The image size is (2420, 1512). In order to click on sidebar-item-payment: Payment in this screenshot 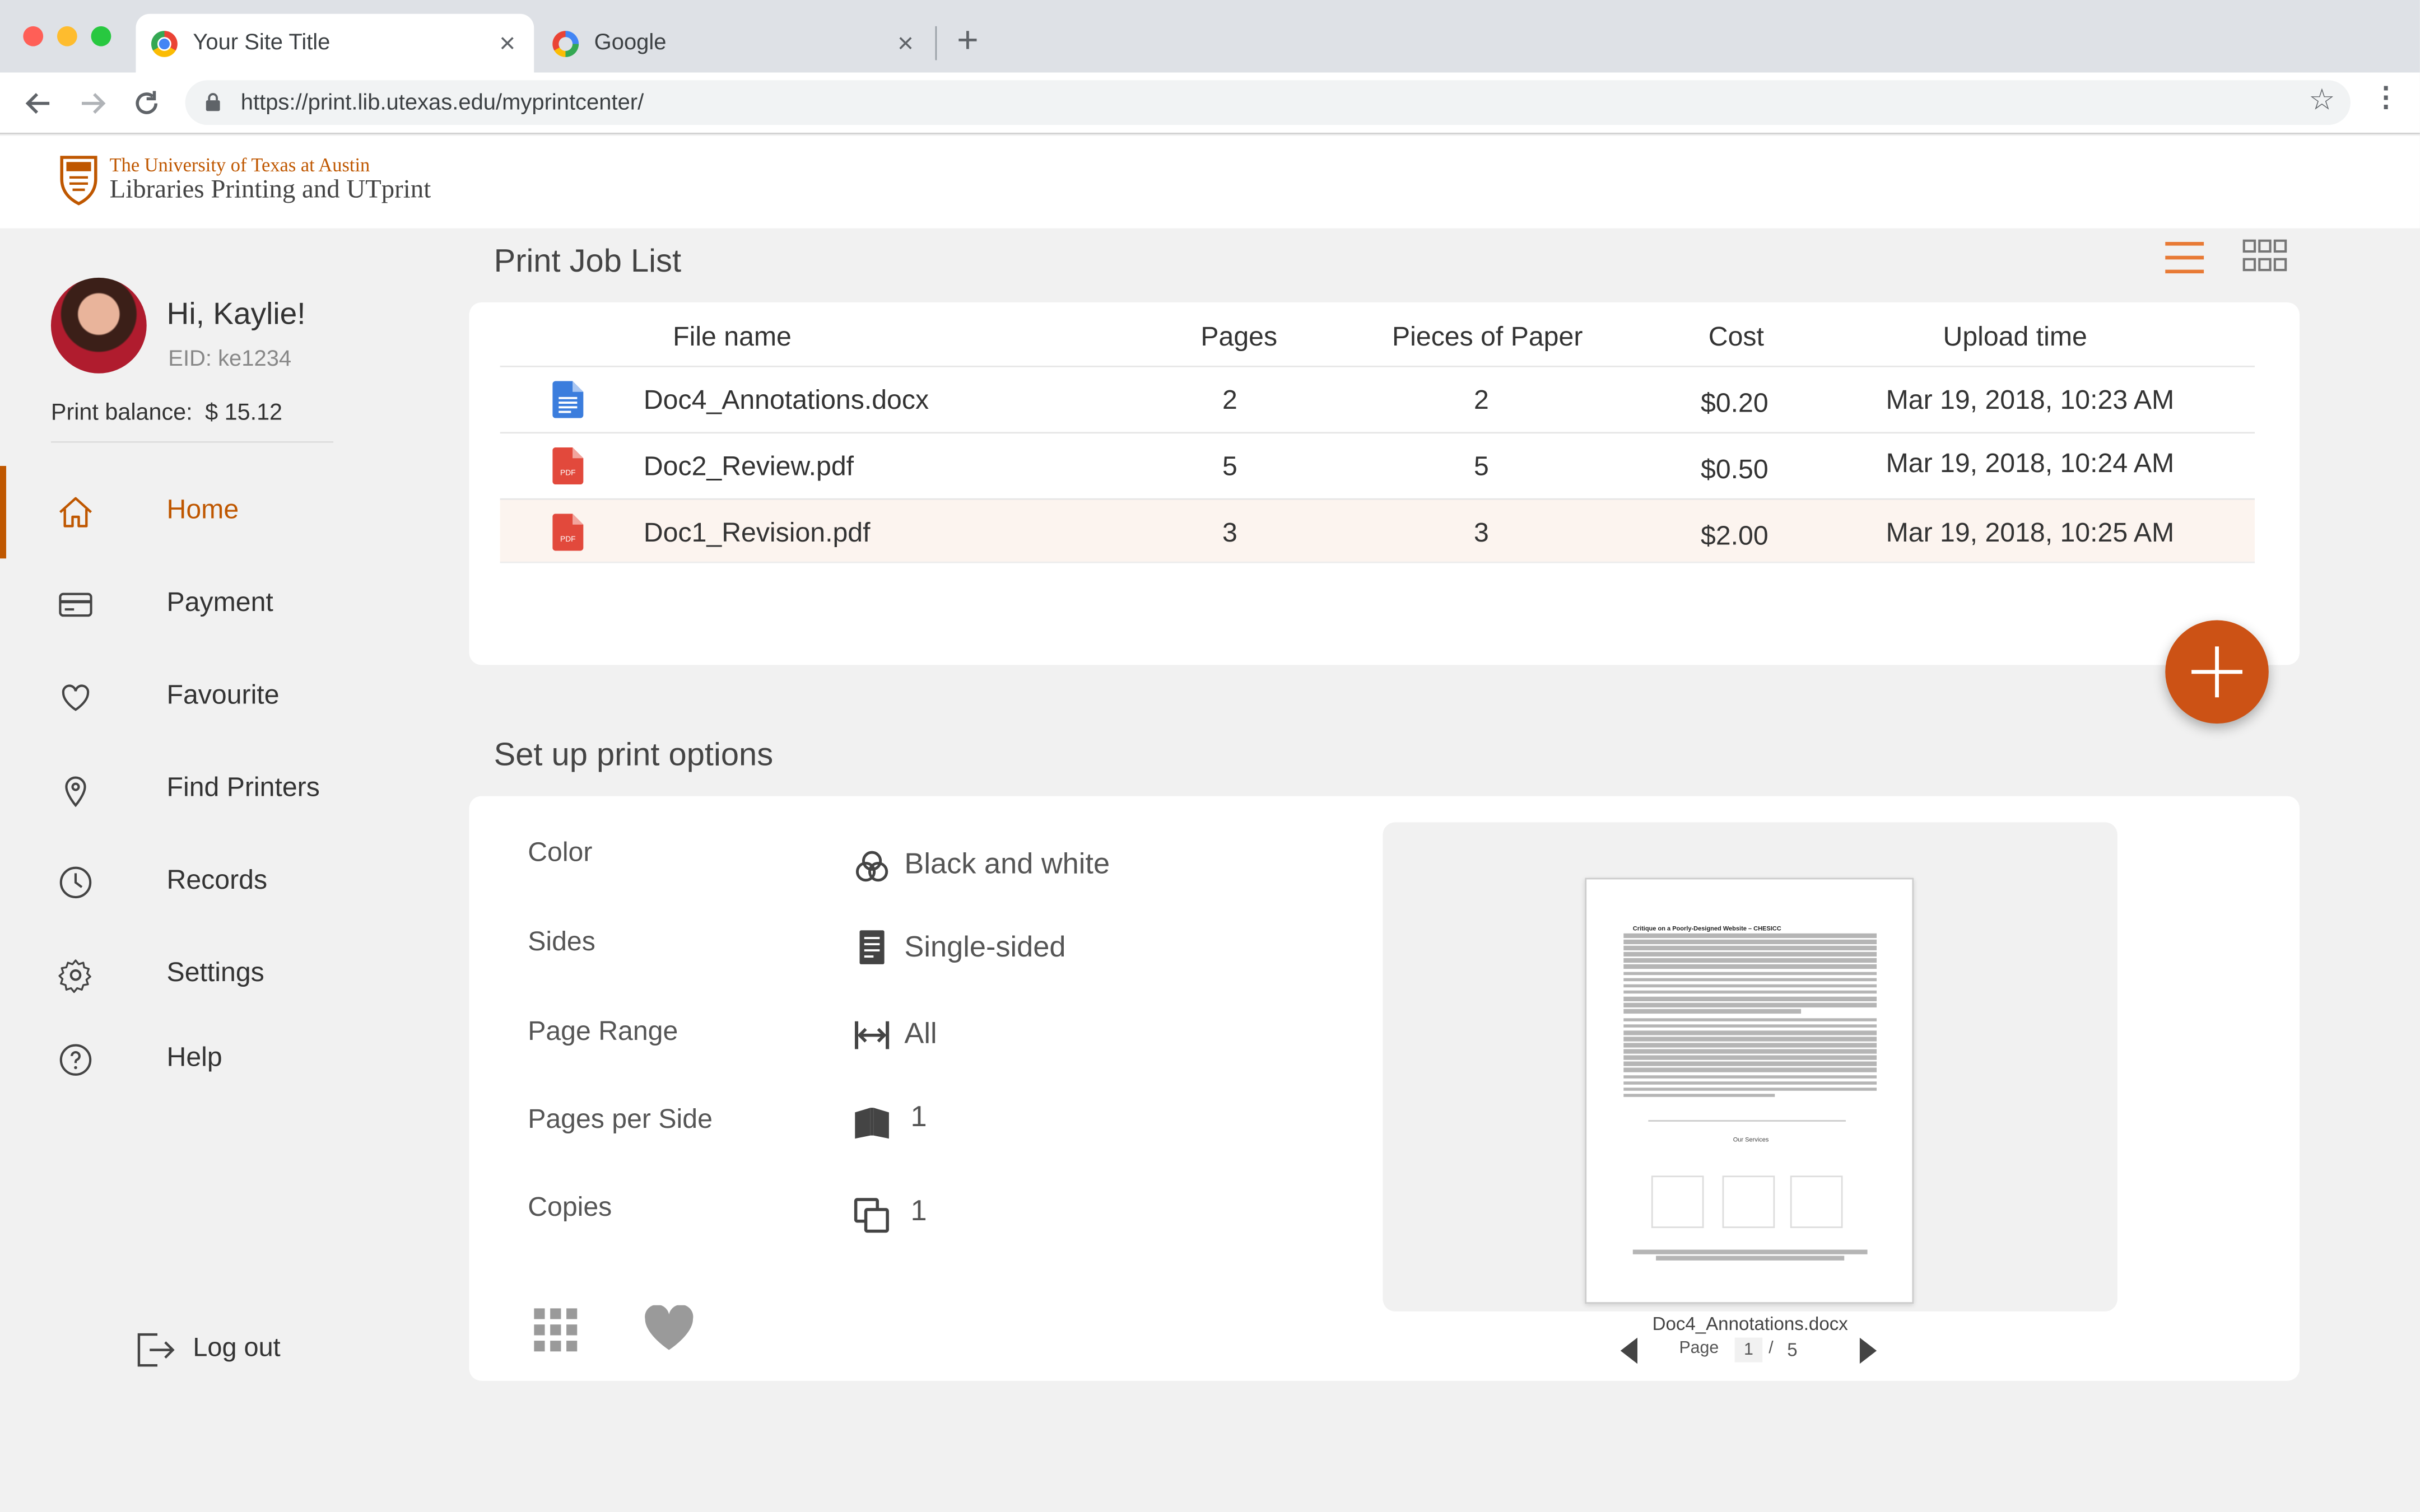, I will do `click(235, 605)`.